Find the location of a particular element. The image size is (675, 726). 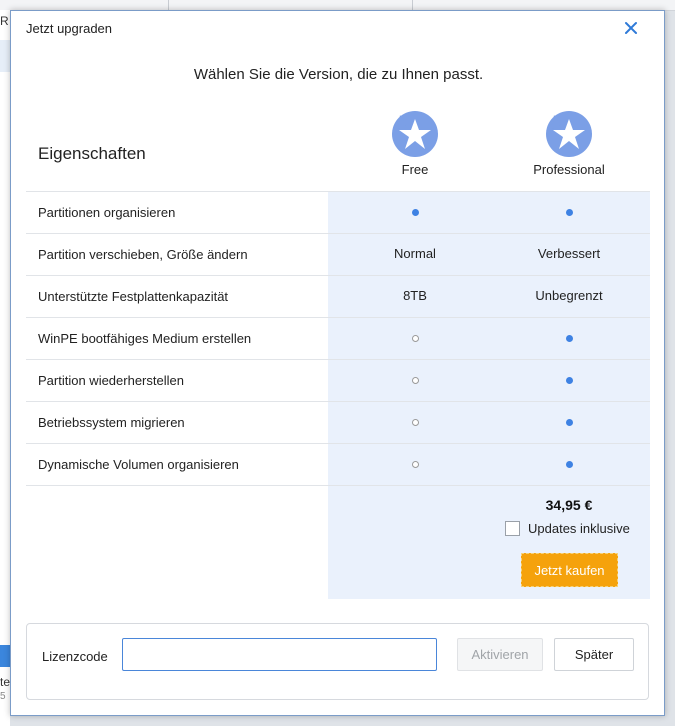

updates-checkbox is located at coordinates (512, 528).